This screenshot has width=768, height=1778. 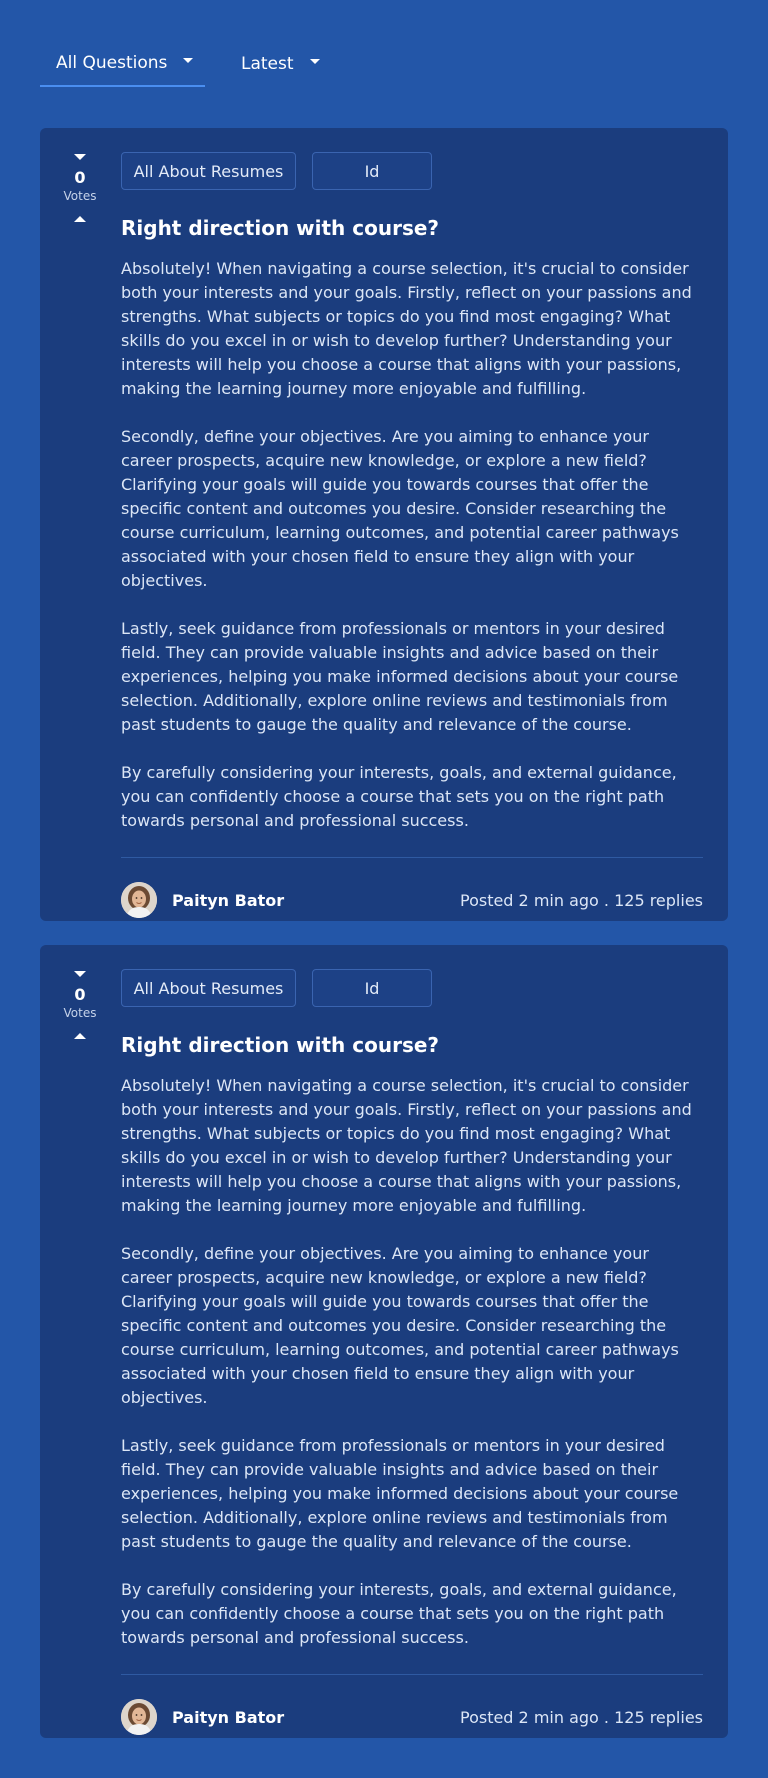 I want to click on sort-filter-dropdown: Latest, so click(x=272, y=63).